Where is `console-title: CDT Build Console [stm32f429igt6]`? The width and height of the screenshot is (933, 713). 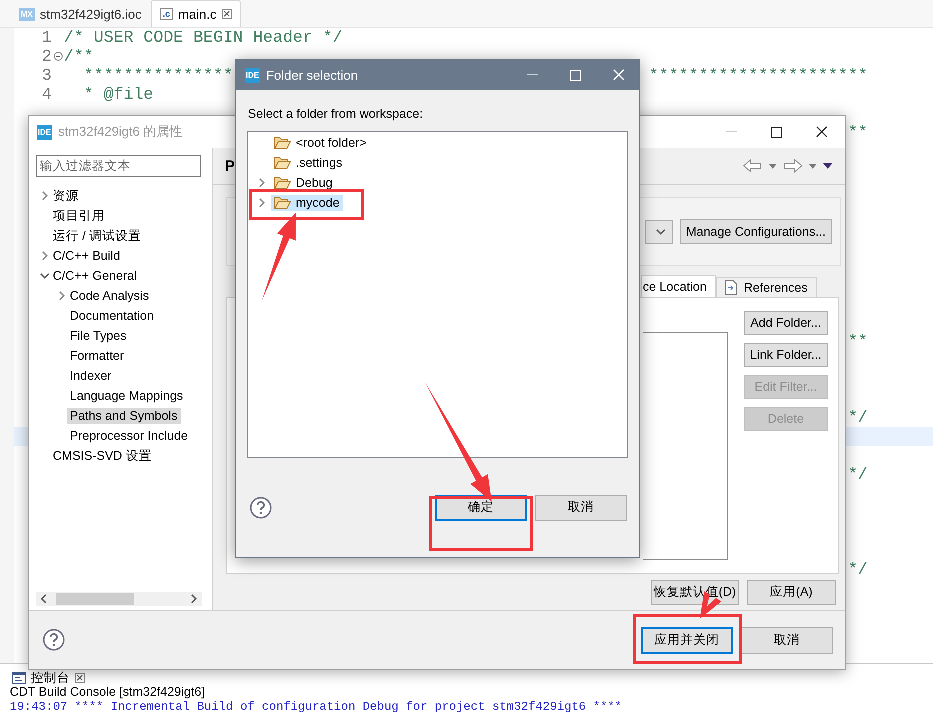
console-title: CDT Build Console [stm32f429igt6] is located at coordinates (107, 692).